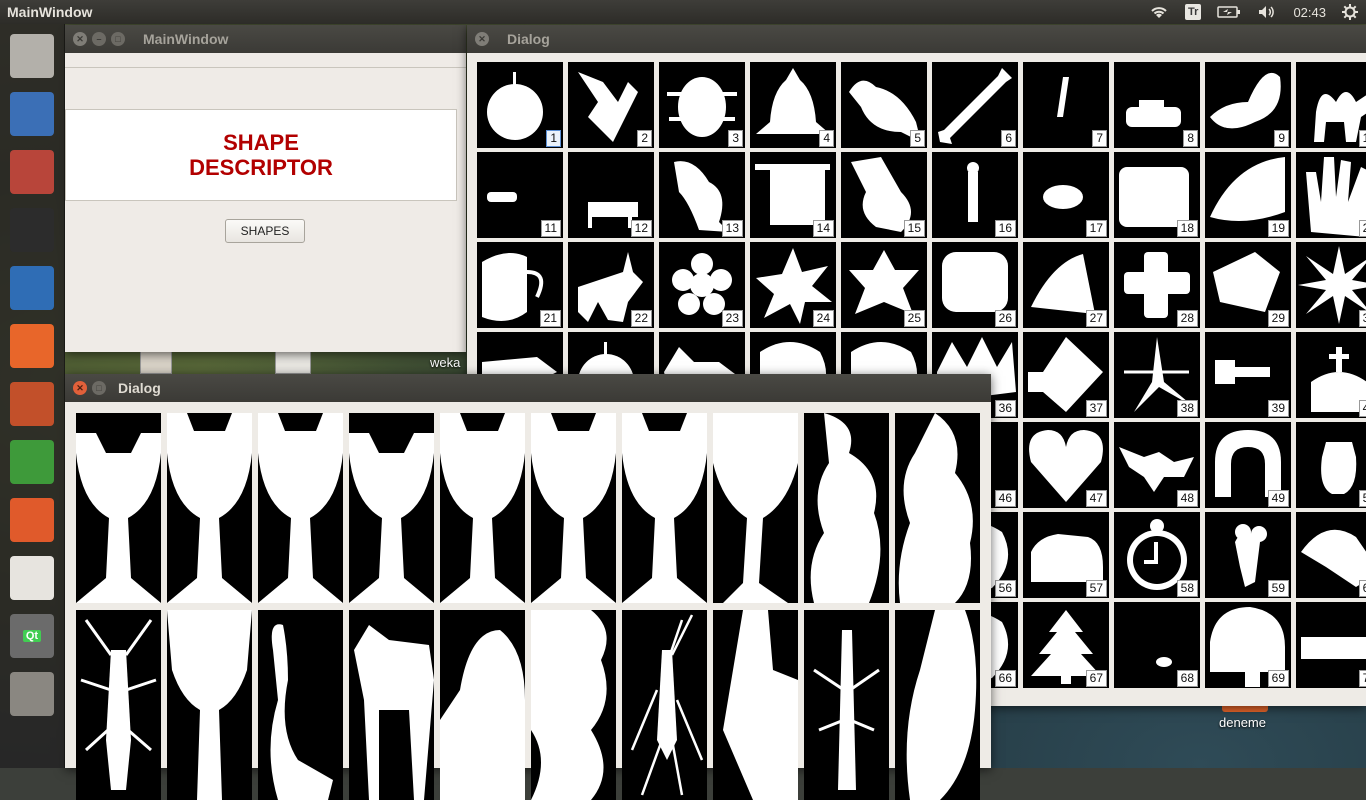 The height and width of the screenshot is (800, 1366). I want to click on shape-cell: 21, so click(520, 285).